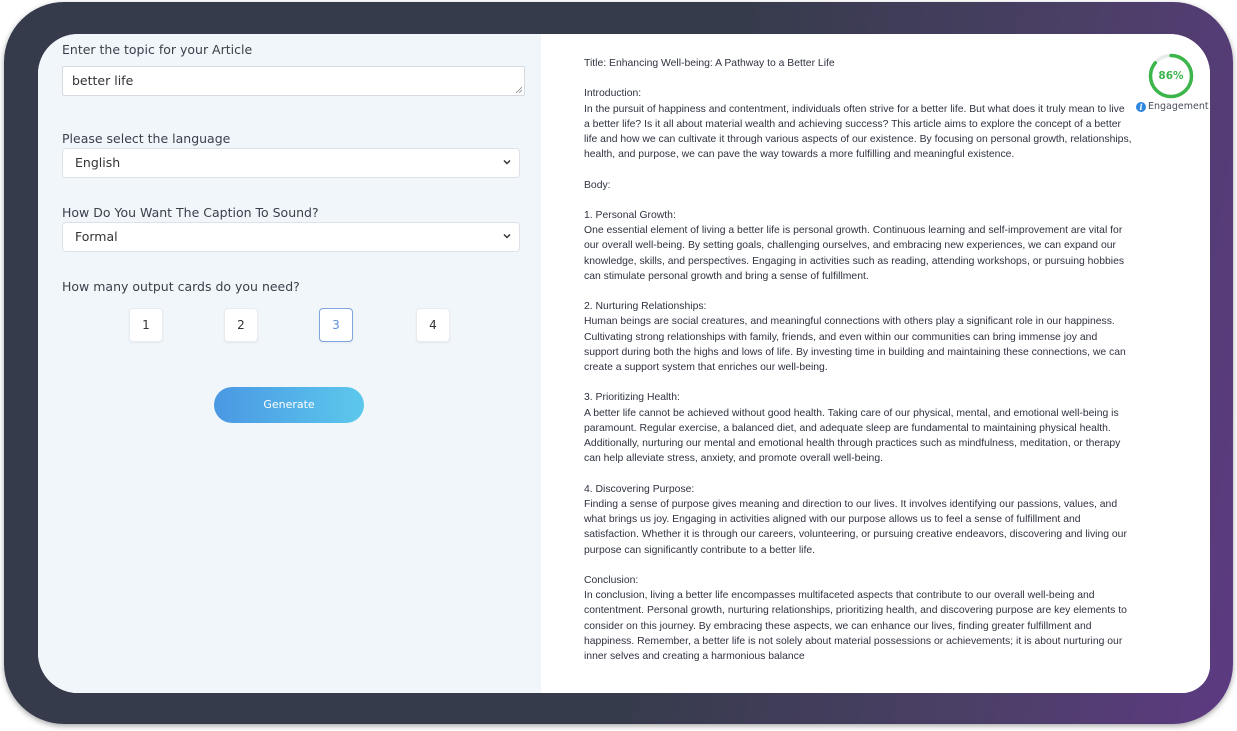 The image size is (1237, 731). Describe the element at coordinates (1141, 106) in the screenshot. I see `info-icon: i` at that location.